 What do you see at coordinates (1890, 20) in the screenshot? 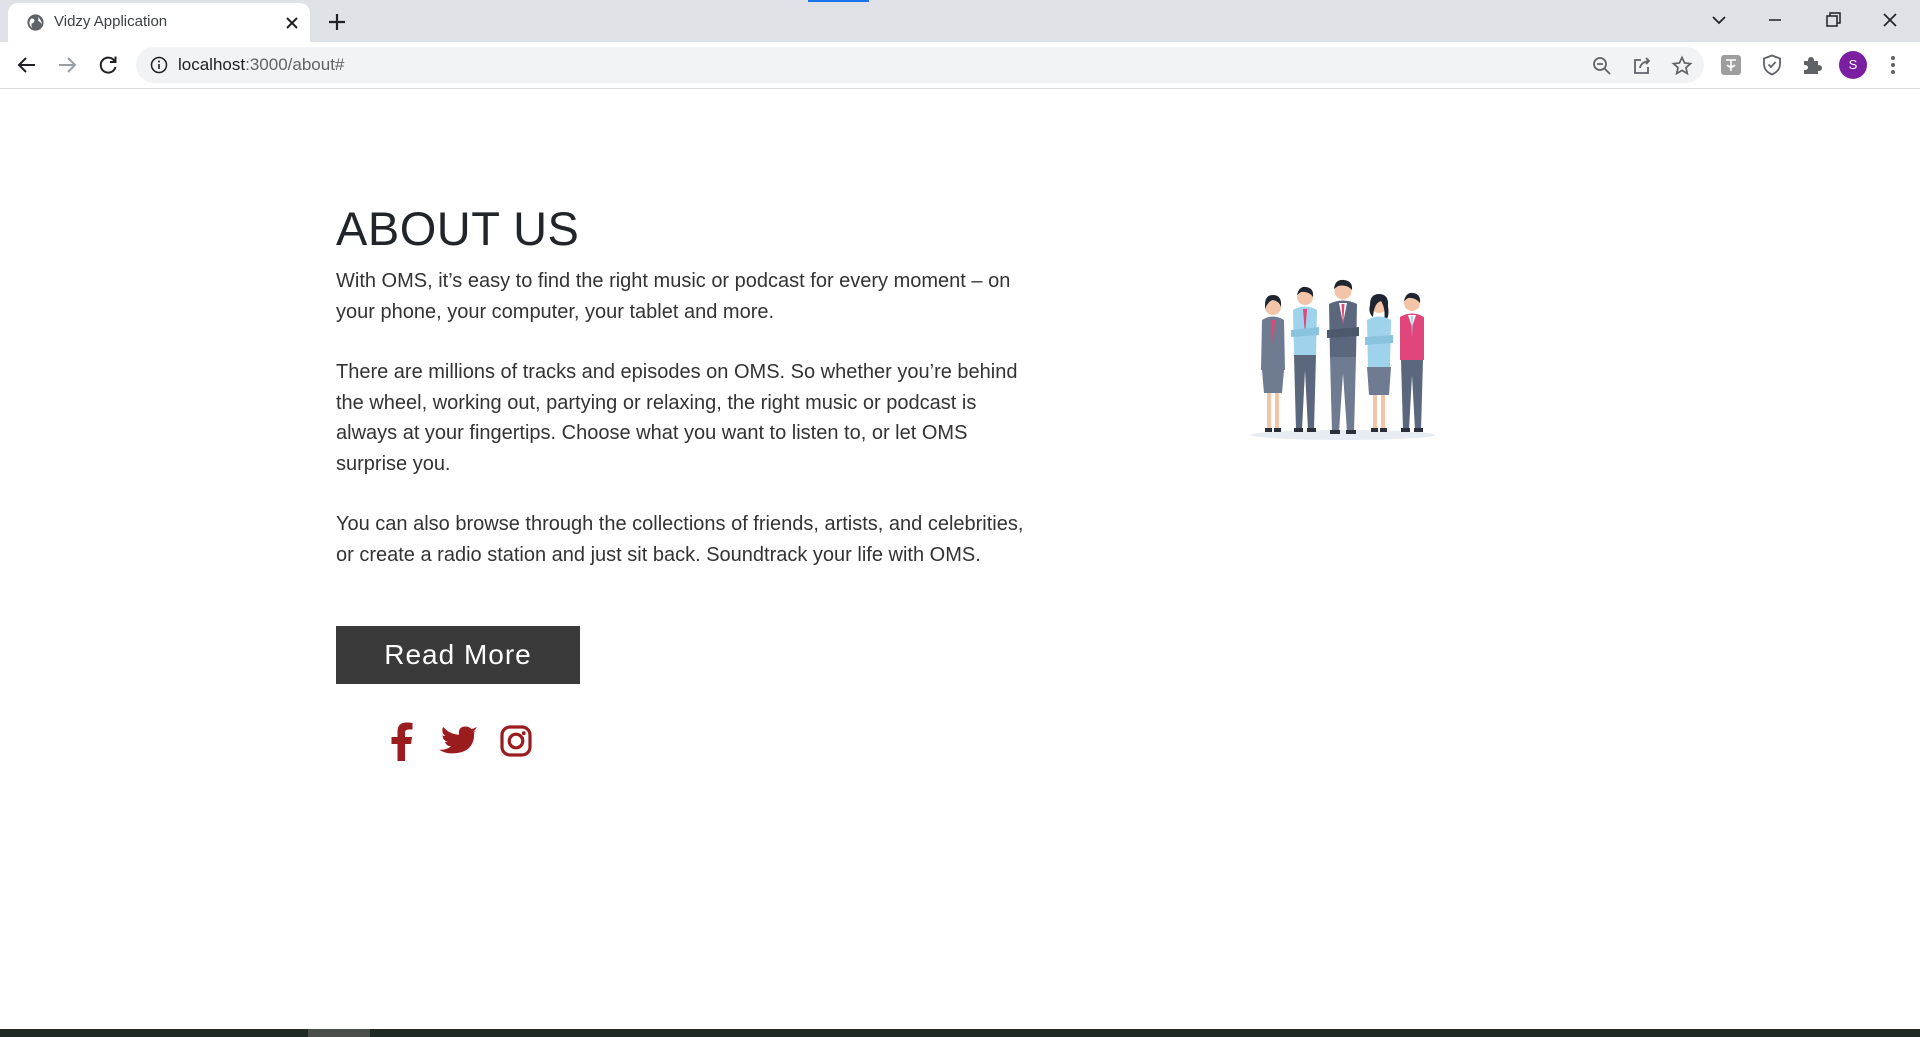
I see `close-window-icon` at bounding box center [1890, 20].